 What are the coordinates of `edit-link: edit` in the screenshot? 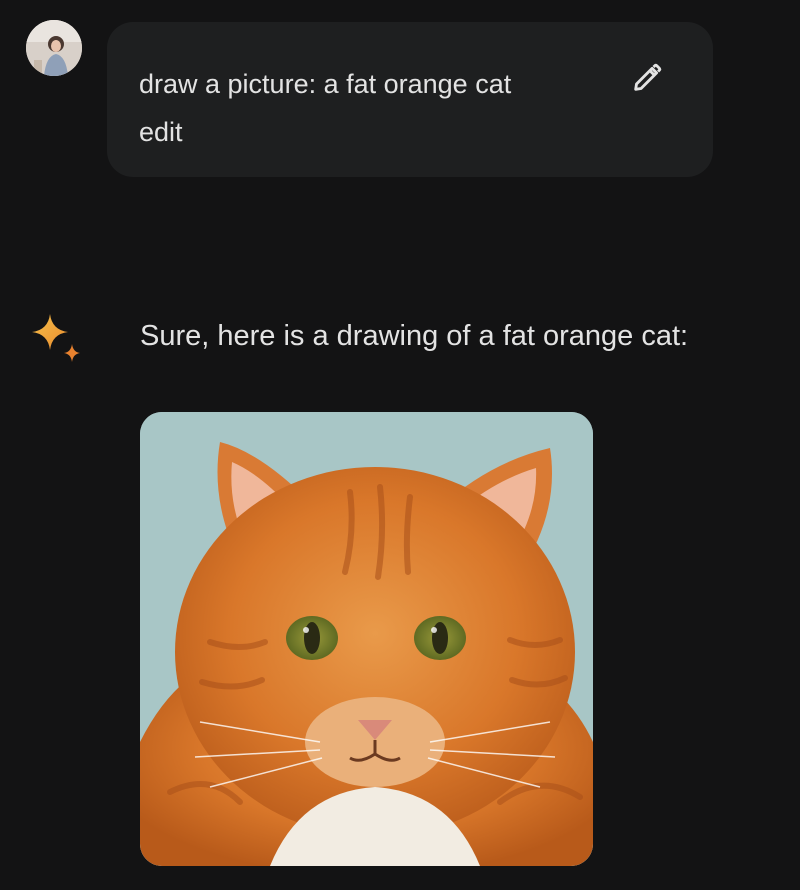 It's located at (161, 132).